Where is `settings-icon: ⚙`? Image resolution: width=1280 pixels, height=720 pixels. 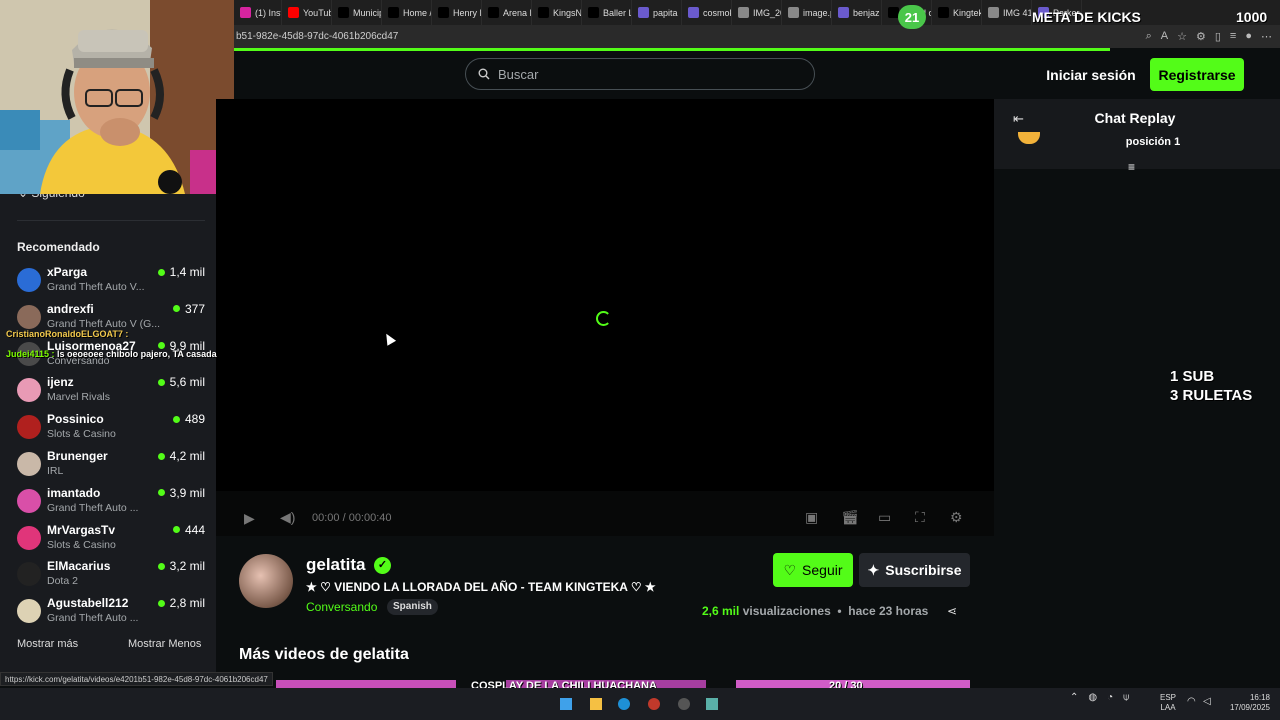
settings-icon: ⚙ is located at coordinates (956, 517).